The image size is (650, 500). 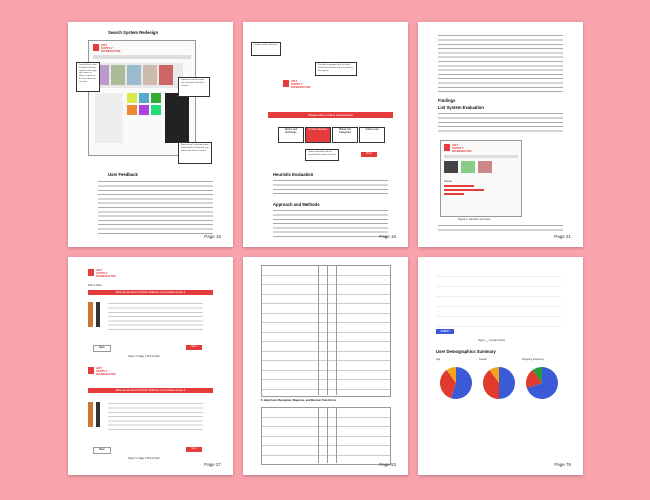 What do you see at coordinates (466, 351) in the screenshot?
I see `section-heading: User Demographics Summary` at bounding box center [466, 351].